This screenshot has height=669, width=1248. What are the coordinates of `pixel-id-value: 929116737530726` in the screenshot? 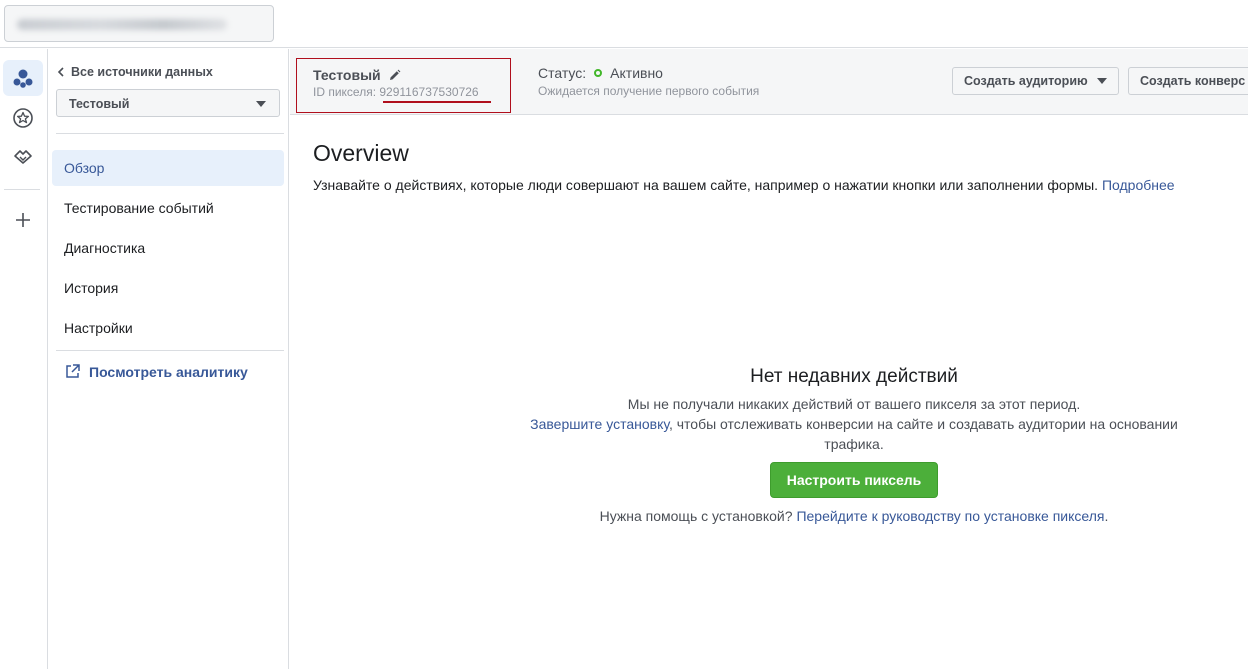 It's located at (429, 92).